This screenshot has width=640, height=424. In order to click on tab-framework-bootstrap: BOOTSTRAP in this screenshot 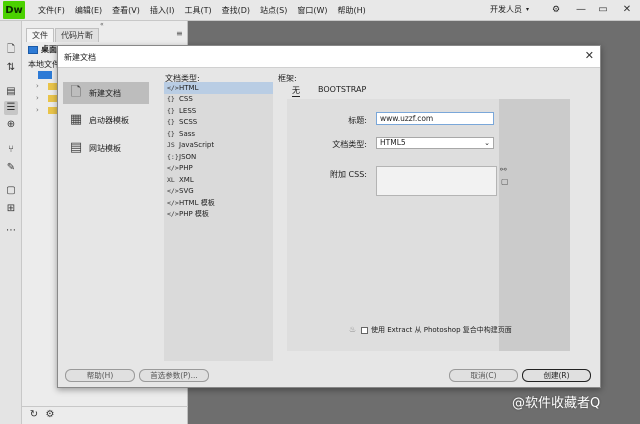, I will do `click(342, 89)`.